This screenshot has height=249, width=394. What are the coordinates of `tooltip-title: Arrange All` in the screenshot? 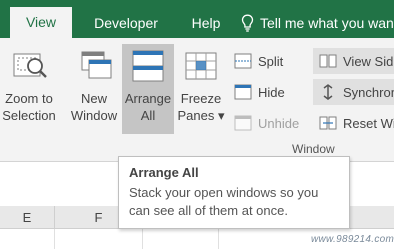 It's located at (164, 172).